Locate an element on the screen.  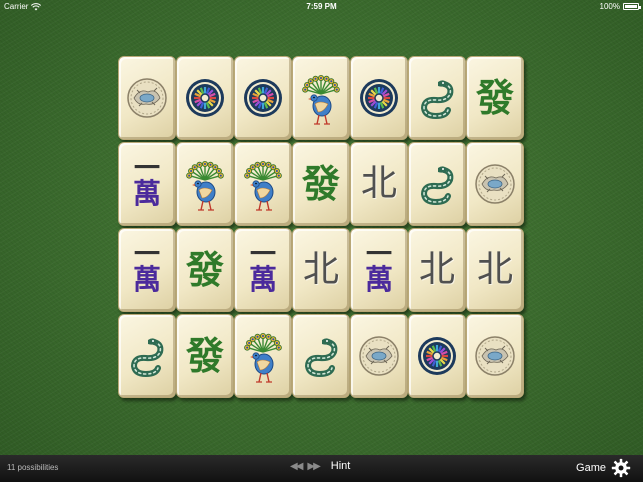
game-menu-button: Game is located at coordinates (603, 468).